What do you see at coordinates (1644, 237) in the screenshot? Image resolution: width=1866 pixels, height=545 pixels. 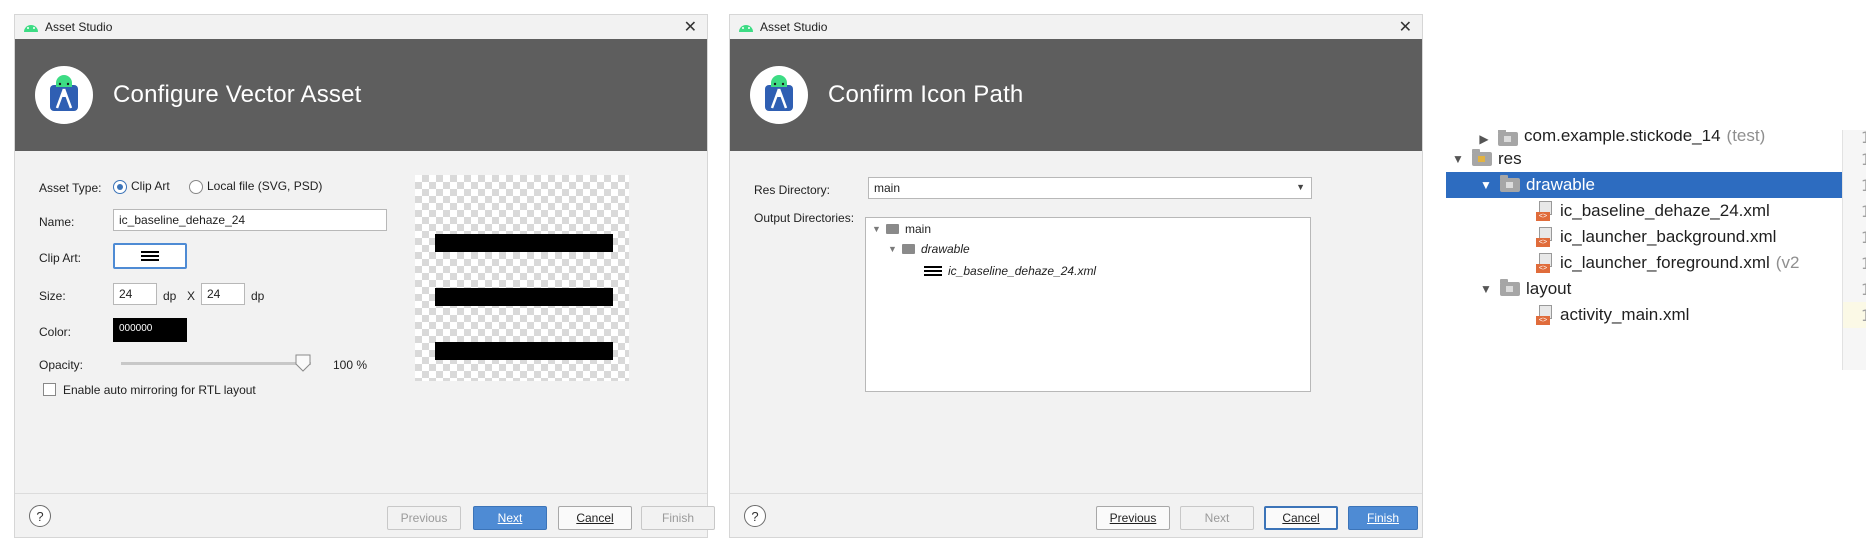 I see `tree-row-file: <> ic_launcher_background.xml` at bounding box center [1644, 237].